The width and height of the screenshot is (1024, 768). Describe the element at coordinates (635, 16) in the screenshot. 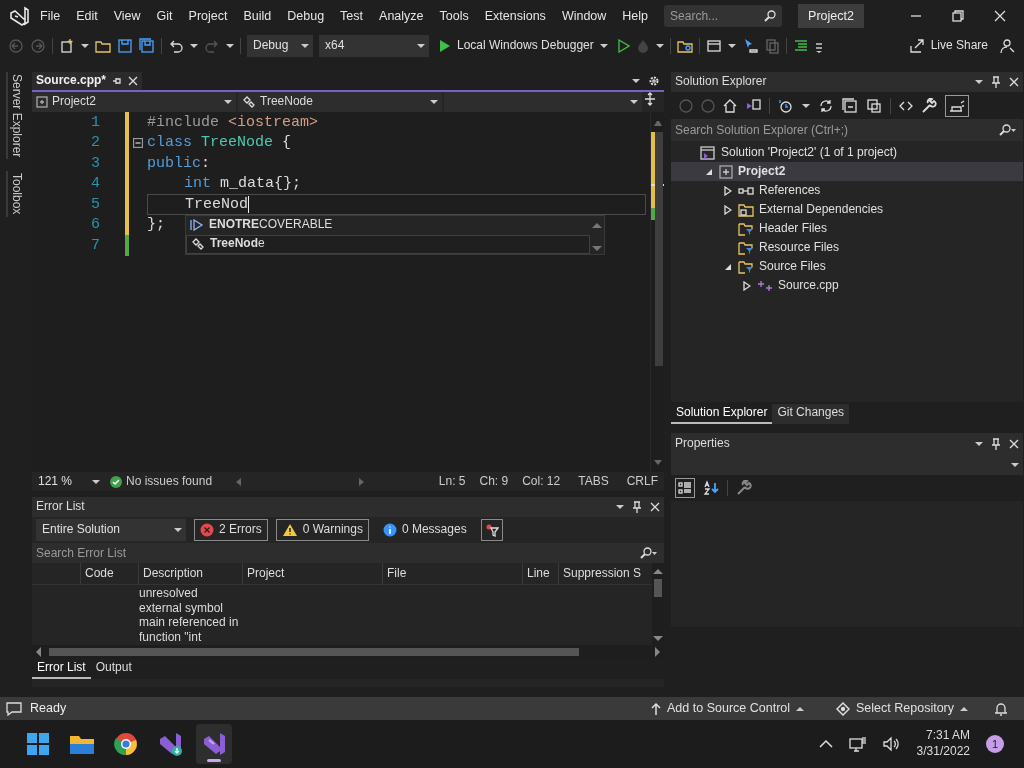

I see `menu-item: Help` at that location.